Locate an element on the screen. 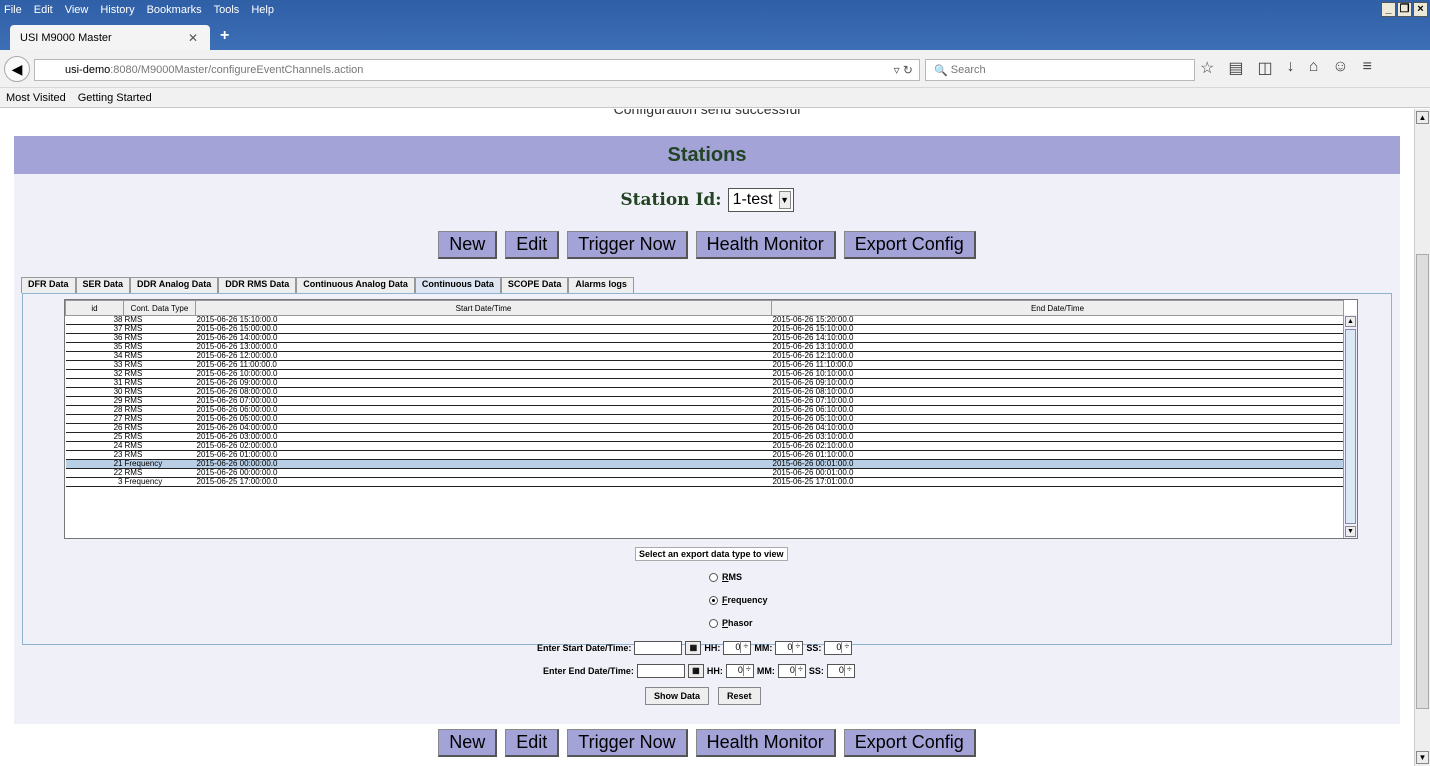 The width and height of the screenshot is (1430, 766). start-hh-spinner: 0 is located at coordinates (737, 648).